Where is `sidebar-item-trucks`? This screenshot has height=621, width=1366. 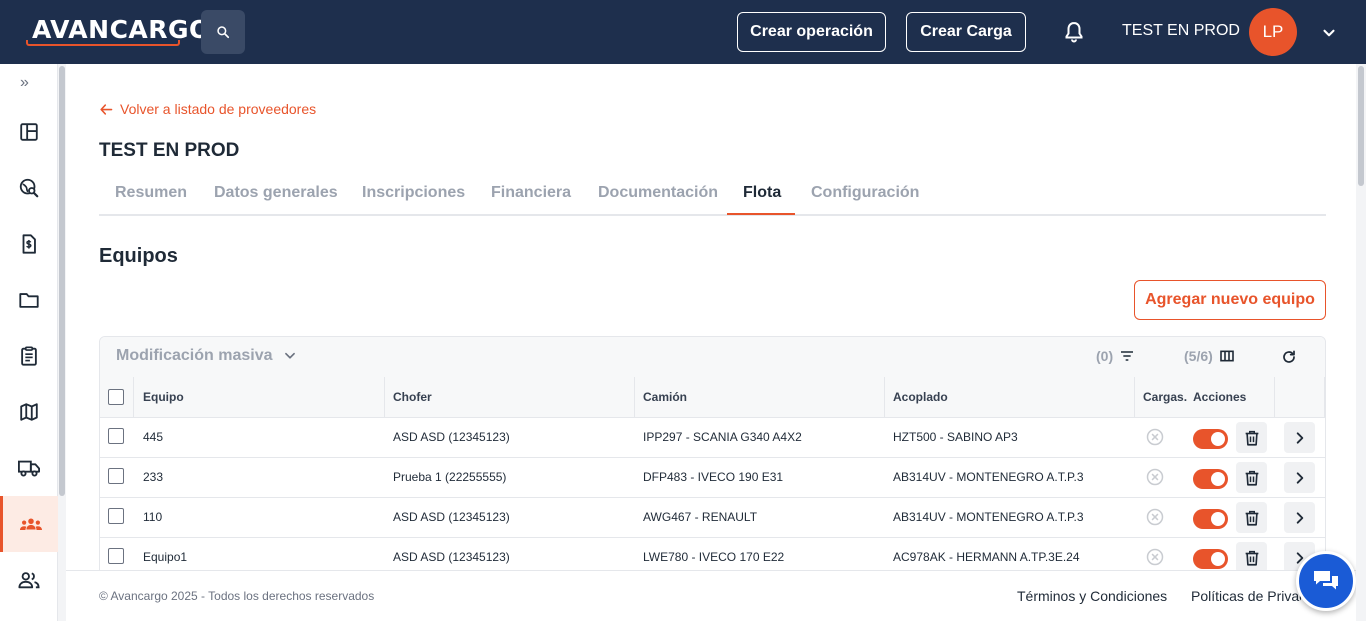
sidebar-item-trucks is located at coordinates (29, 468).